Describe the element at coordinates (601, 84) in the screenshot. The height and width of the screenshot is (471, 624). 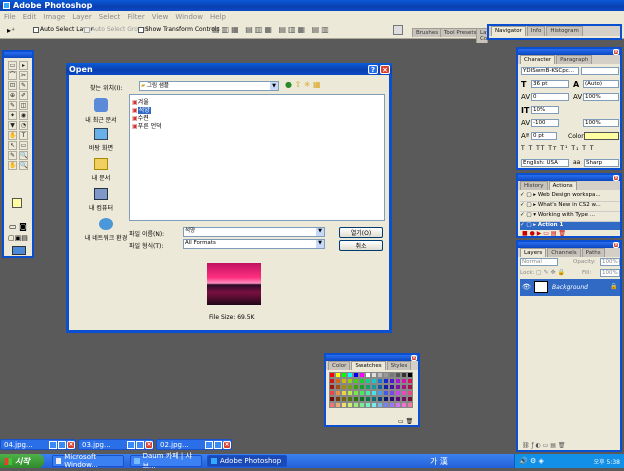
I see `leading-field: (Auto)` at that location.